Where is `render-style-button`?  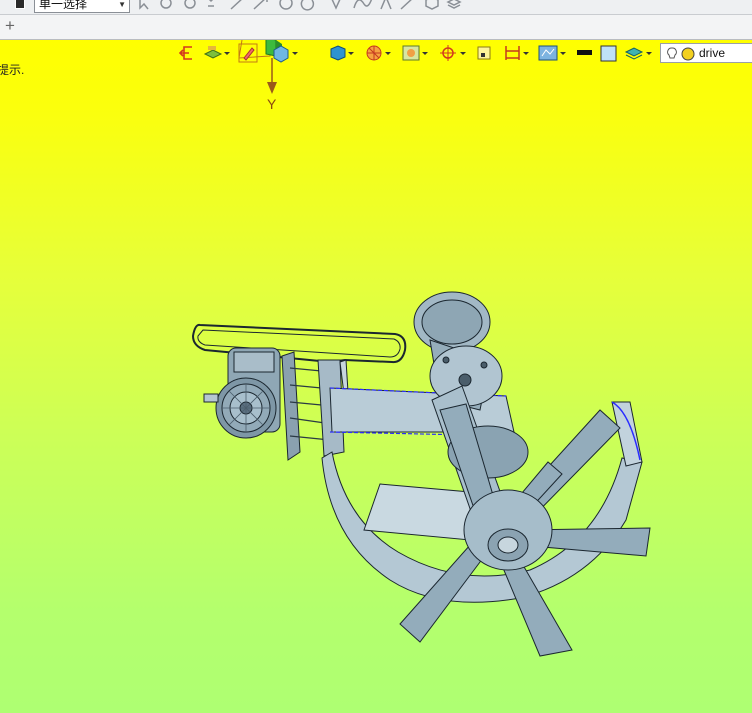
render-style-button is located at coordinates (379, 53).